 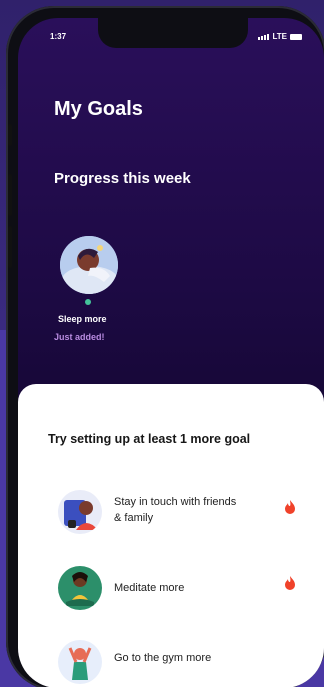 I want to click on stretching-person-icon, so click(x=80, y=662).